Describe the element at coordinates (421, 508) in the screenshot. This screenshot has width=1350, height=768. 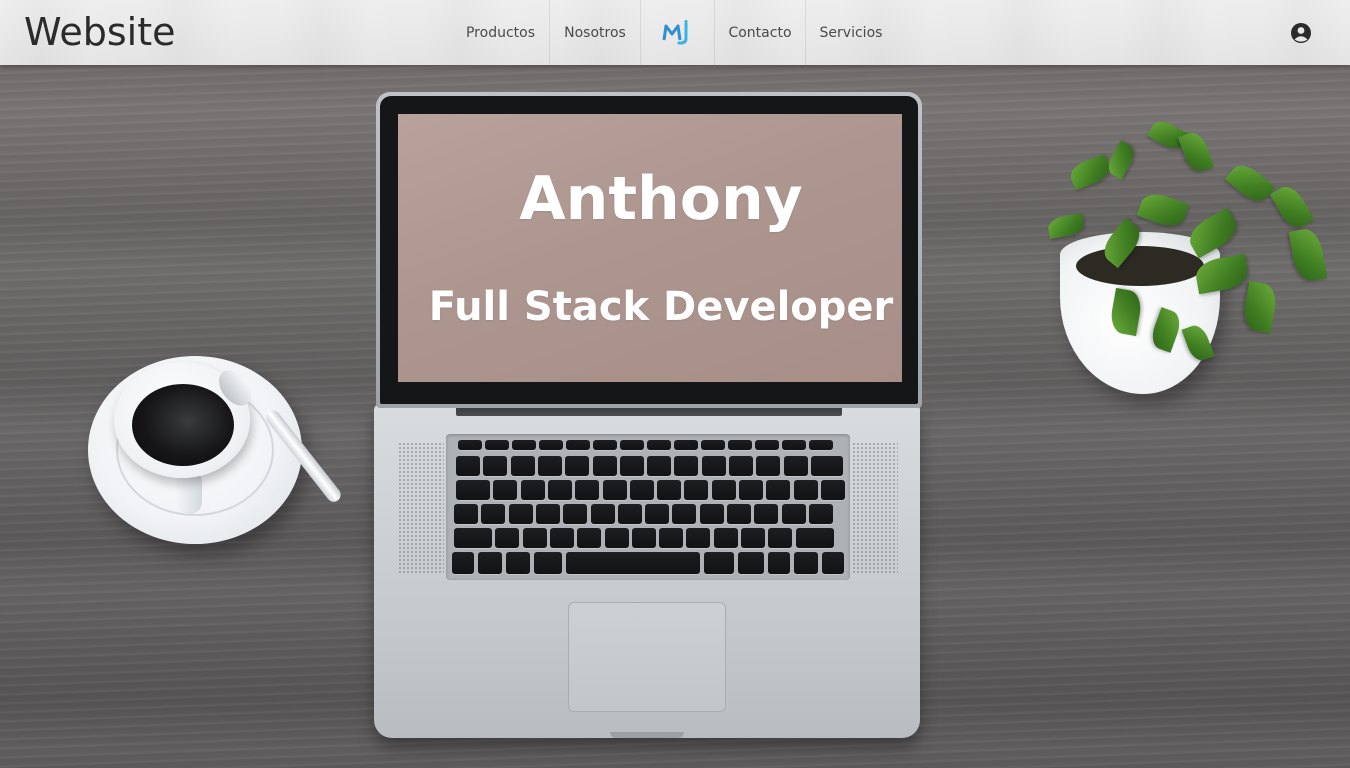
I see `speaker-grille-left` at that location.